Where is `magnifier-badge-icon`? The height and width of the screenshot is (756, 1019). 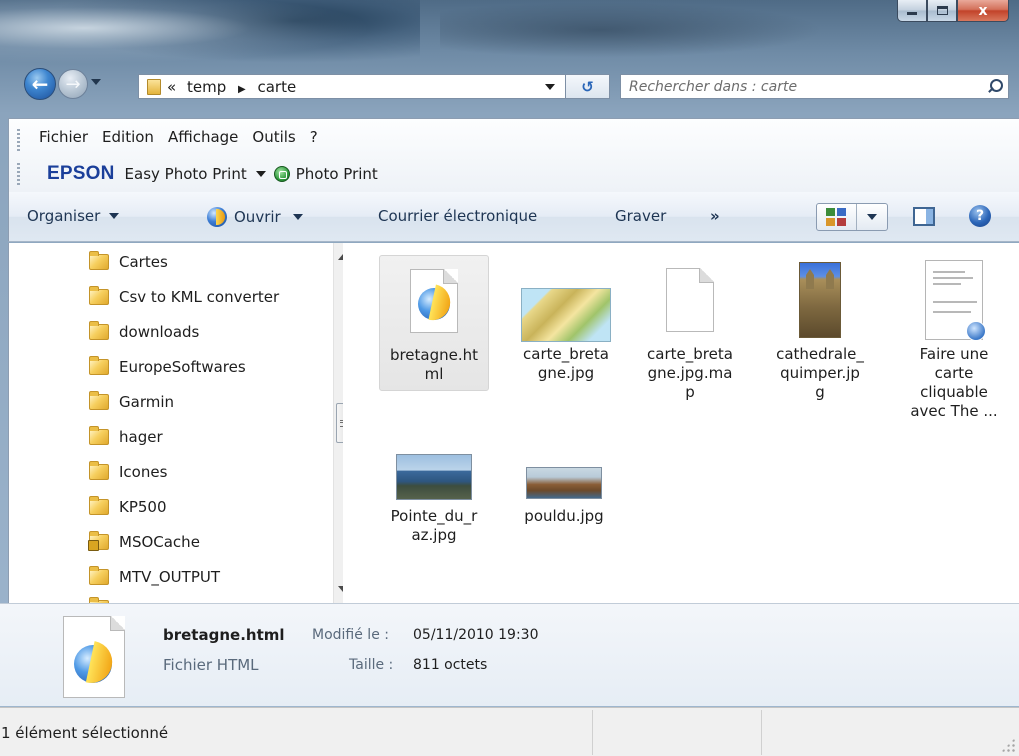
magnifier-badge-icon is located at coordinates (976, 331).